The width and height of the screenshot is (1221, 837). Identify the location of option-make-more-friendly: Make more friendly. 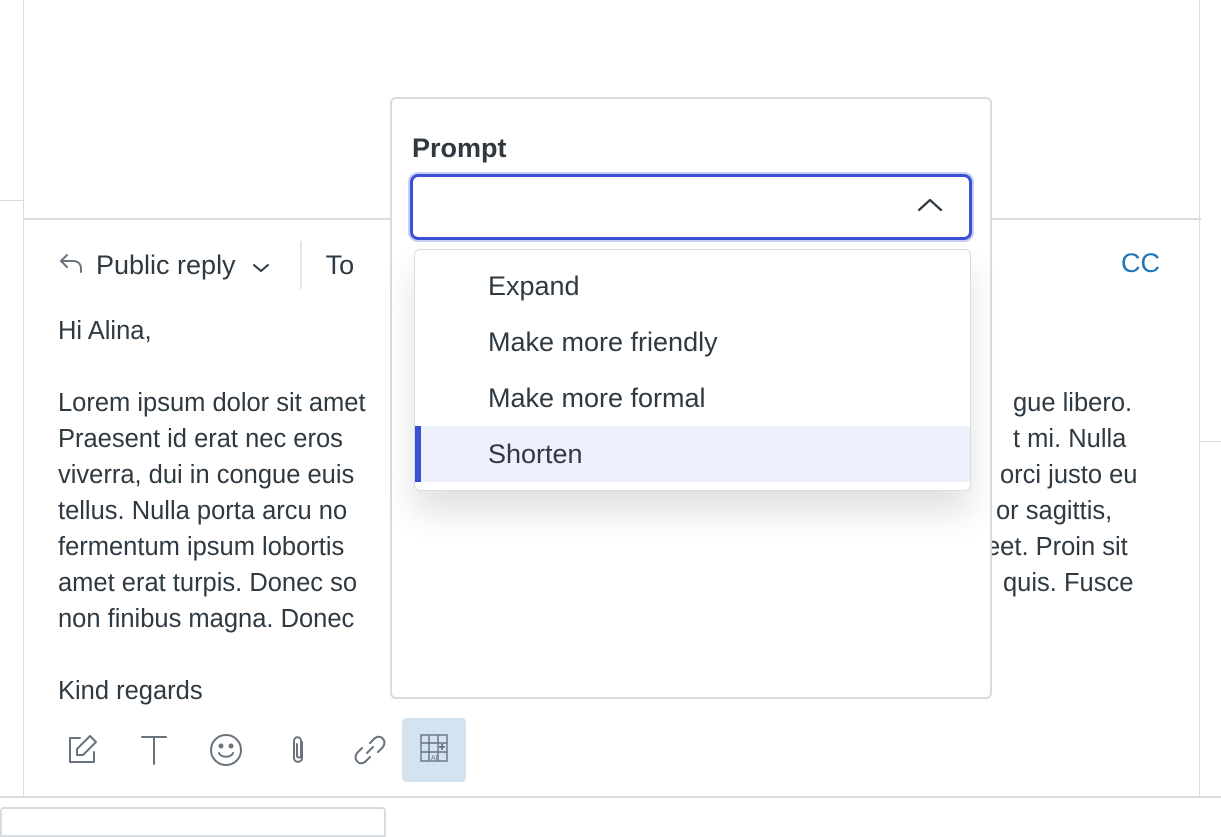
(692, 342).